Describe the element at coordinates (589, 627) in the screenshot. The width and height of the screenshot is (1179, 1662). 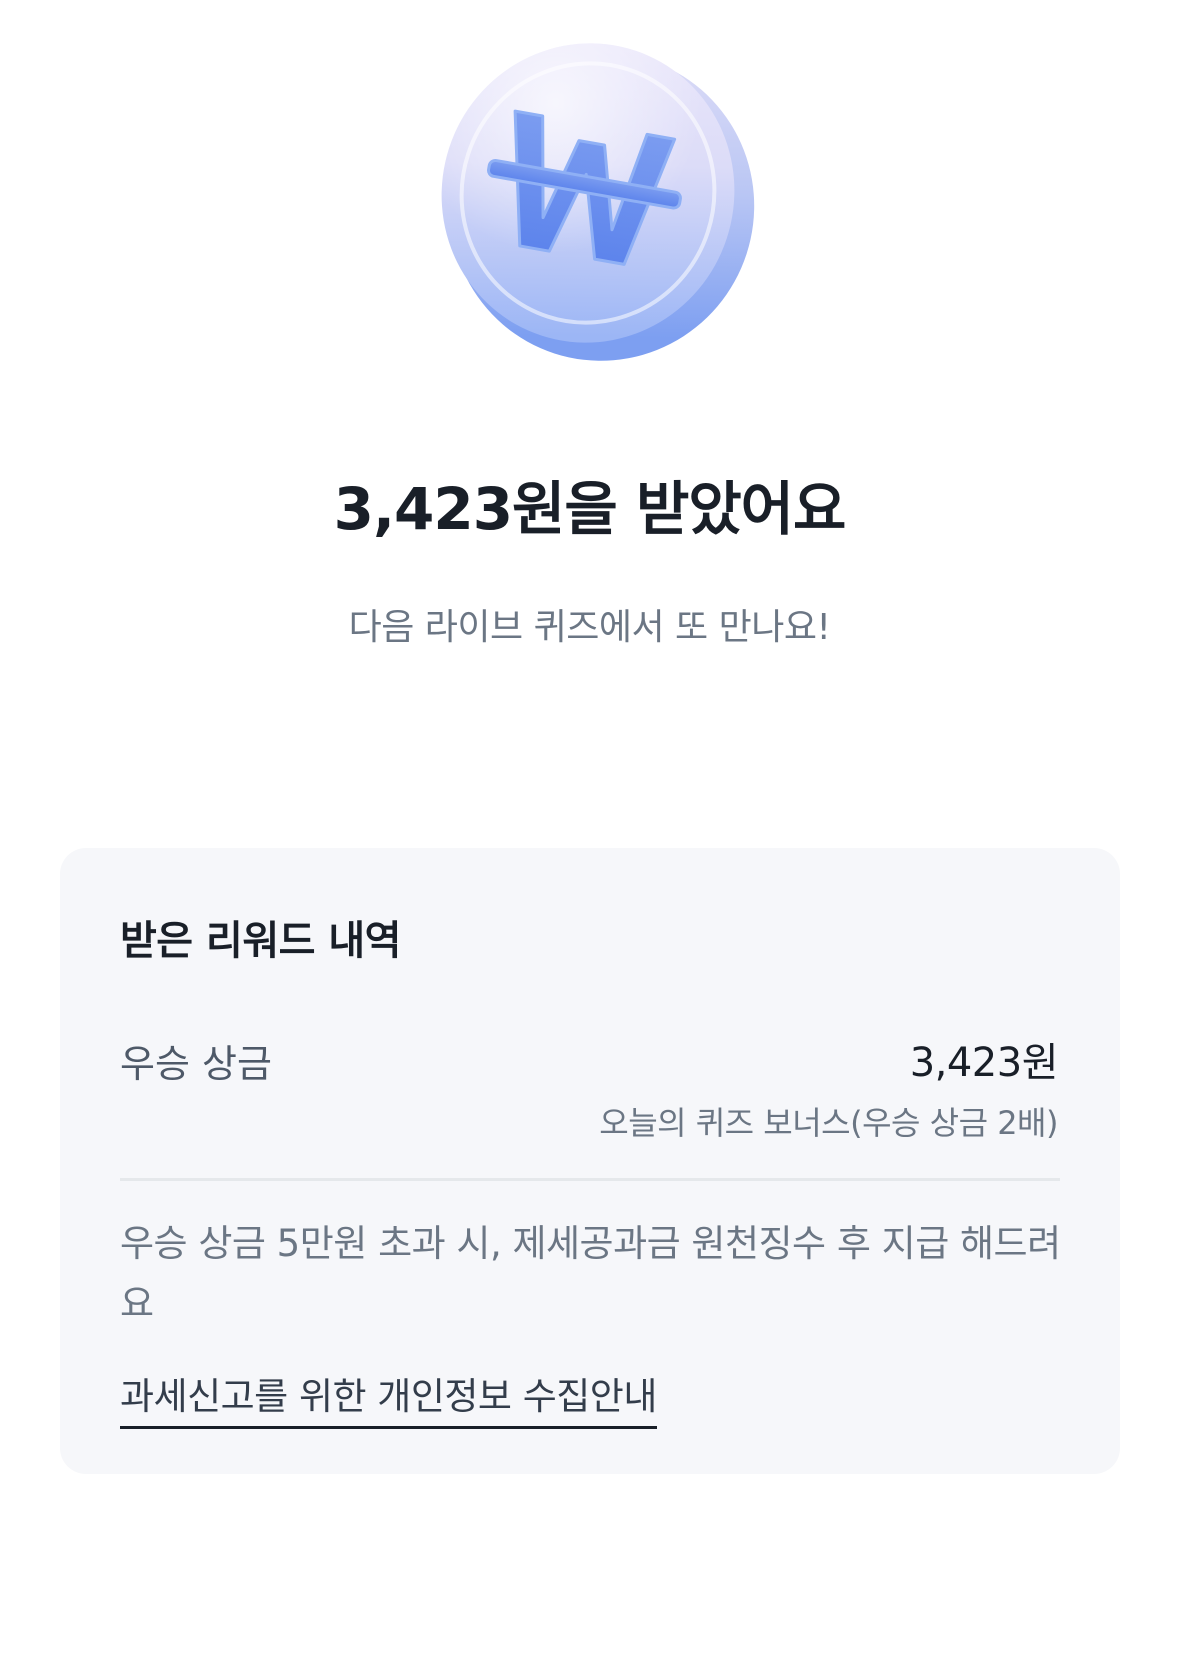
I see `reward-subtitle: 다음 라이브 퀴즈에서 또 만나요!` at that location.